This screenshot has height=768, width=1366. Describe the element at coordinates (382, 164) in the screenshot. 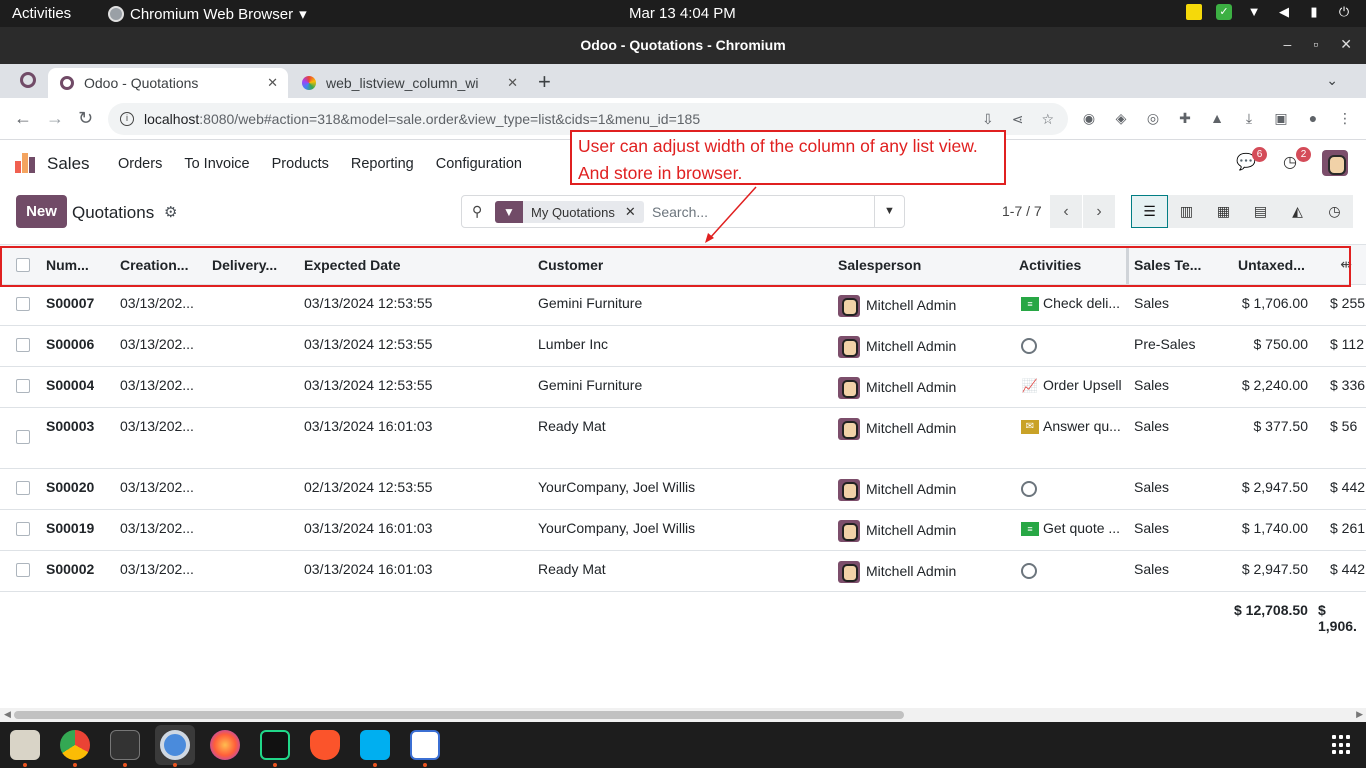

I see `menu-reporting: Reporting` at that location.